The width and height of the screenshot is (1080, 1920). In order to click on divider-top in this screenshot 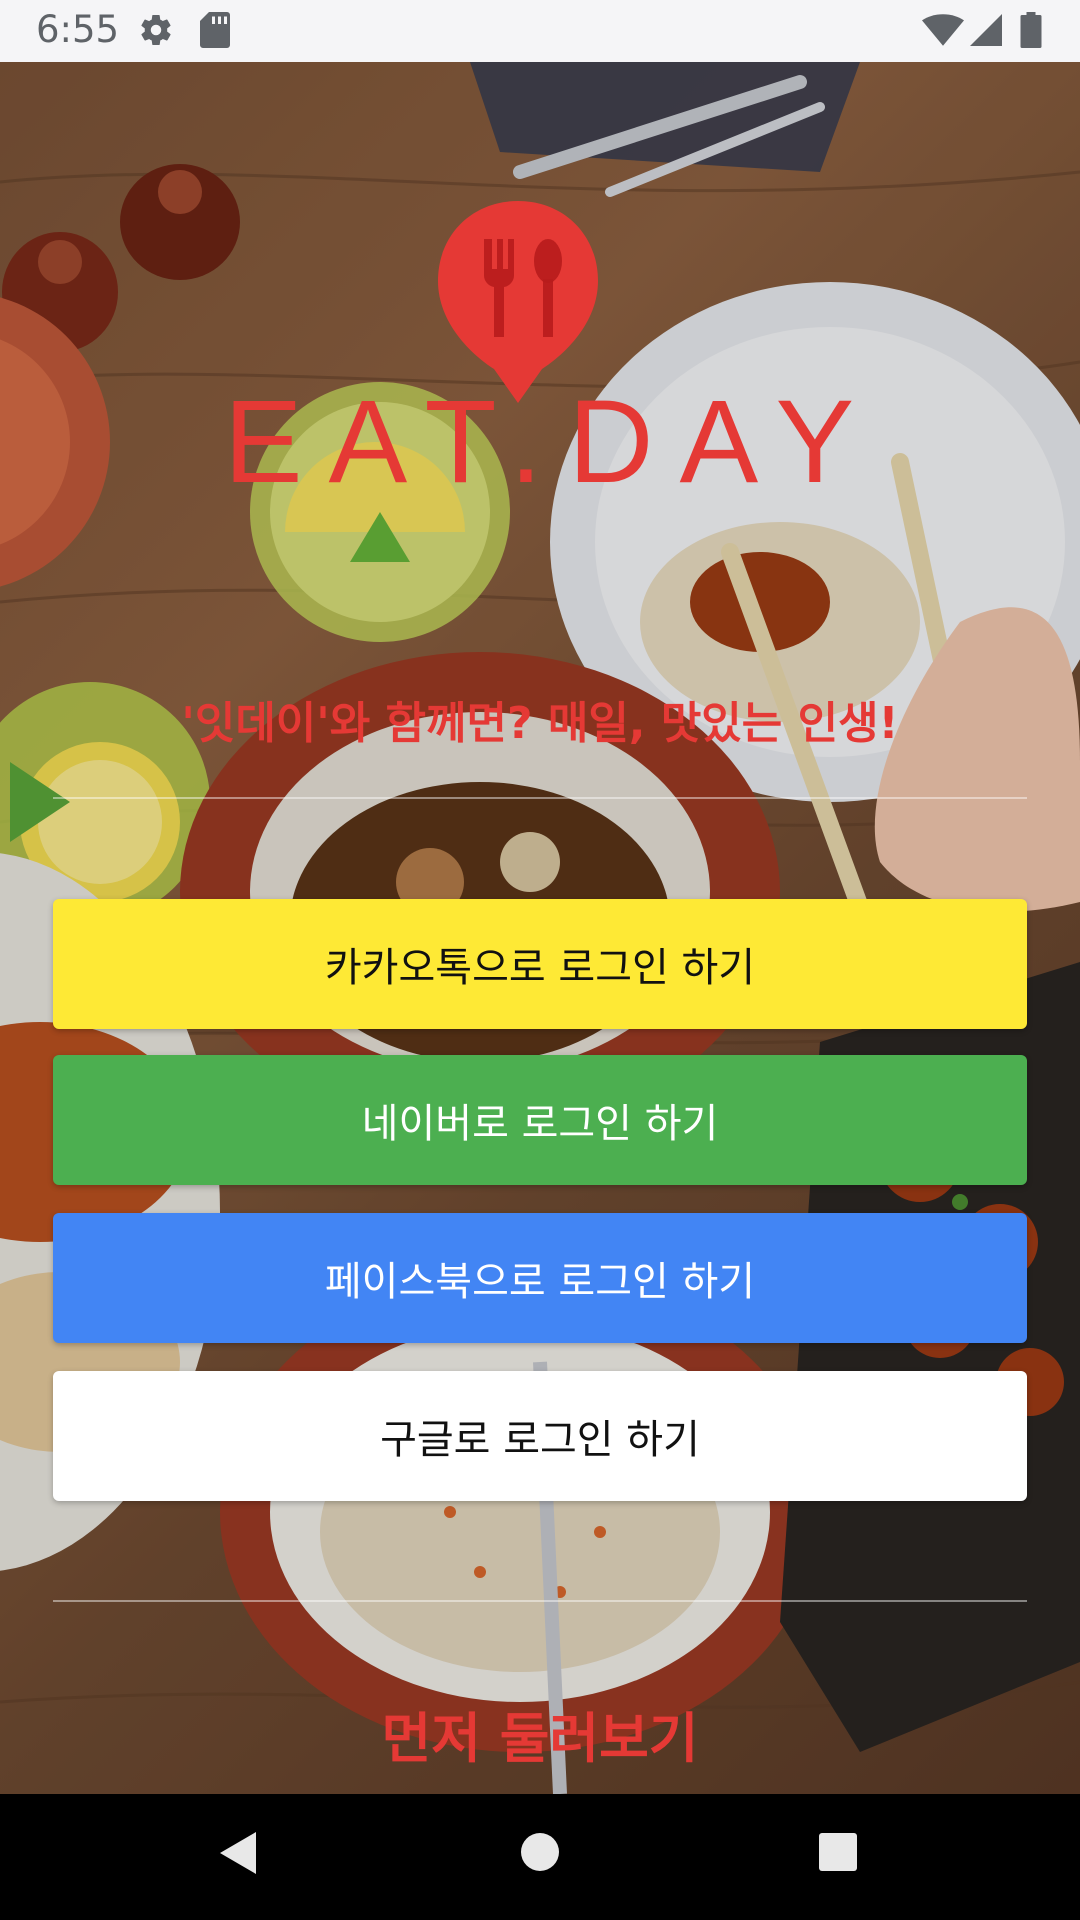, I will do `click(540, 798)`.